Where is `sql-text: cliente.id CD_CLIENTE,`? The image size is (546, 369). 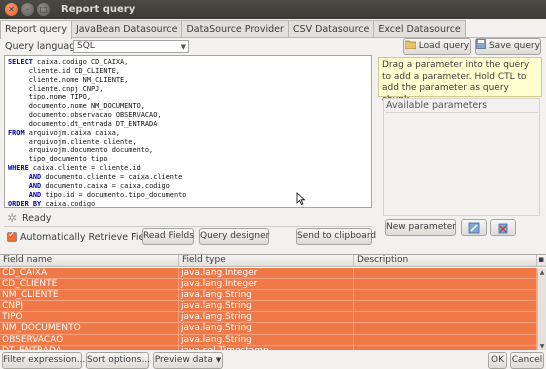 sql-text: cliente.id CD_CLIENTE, is located at coordinates (64, 70).